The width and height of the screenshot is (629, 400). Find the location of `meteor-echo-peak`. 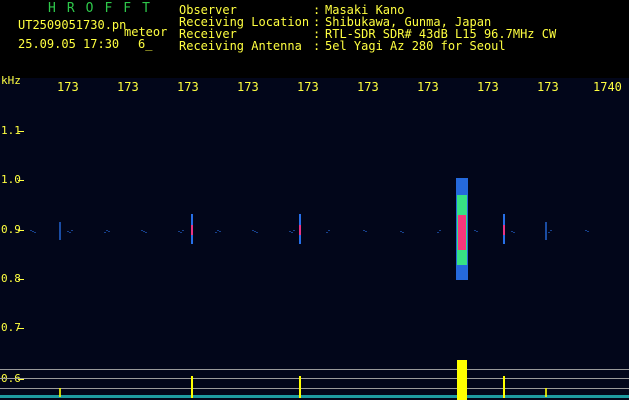

meteor-echo-peak is located at coordinates (462, 232).